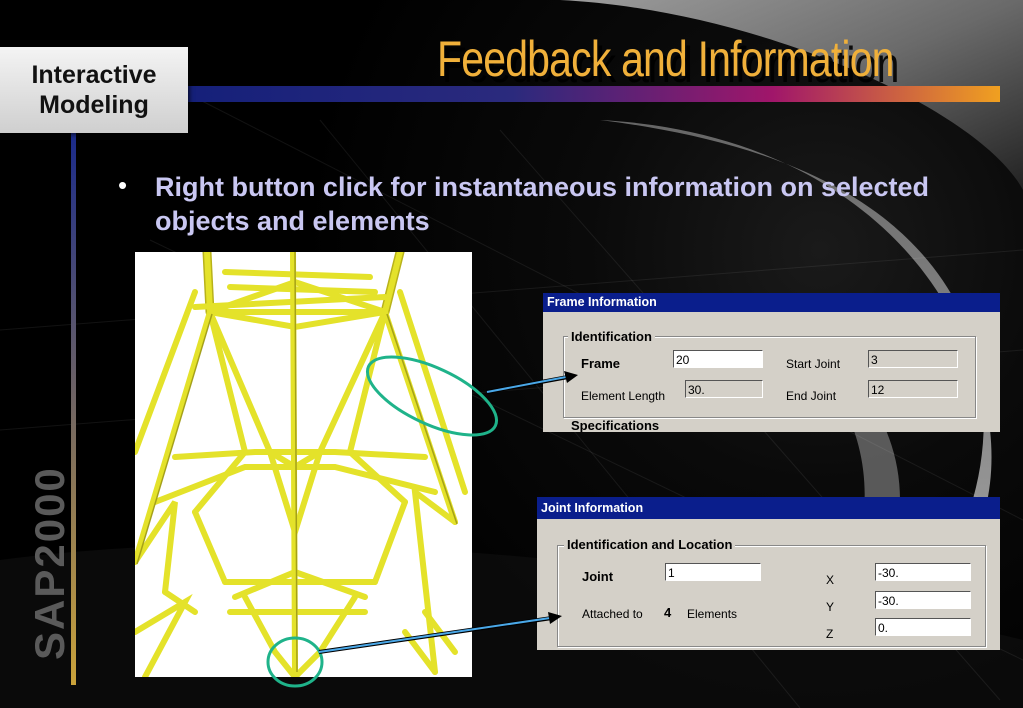 Image resolution: width=1023 pixels, height=708 pixels. I want to click on joint-callout-ellipse, so click(295, 662).